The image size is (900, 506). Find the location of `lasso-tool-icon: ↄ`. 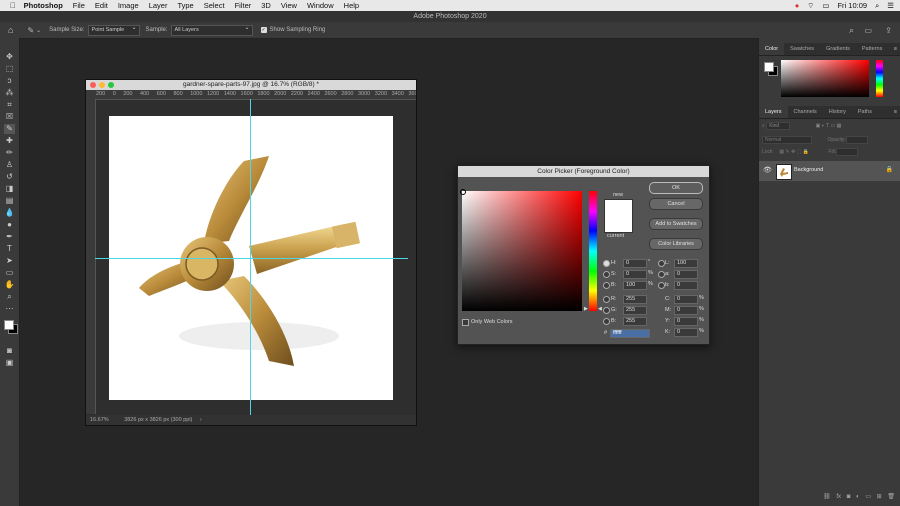

lasso-tool-icon: ↄ is located at coordinates (9, 81).